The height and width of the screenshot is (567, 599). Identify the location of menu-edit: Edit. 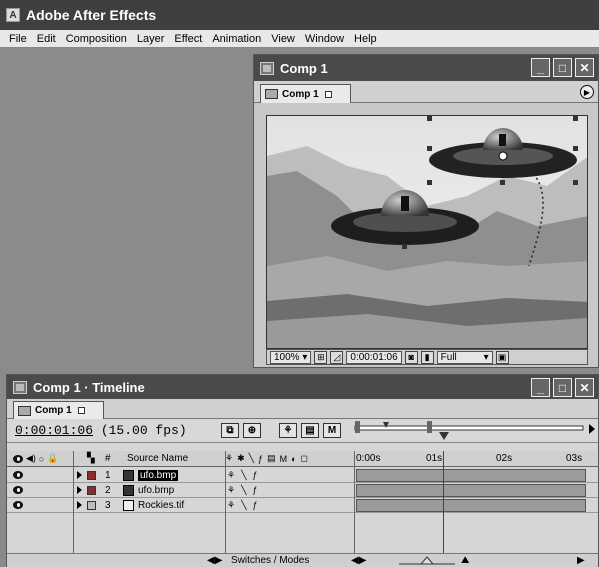
(46, 39).